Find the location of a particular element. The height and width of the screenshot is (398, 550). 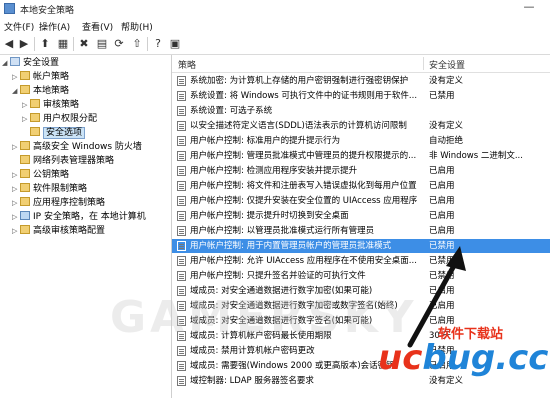

logo-brand: ucbug.cc is located at coordinates (463, 358).